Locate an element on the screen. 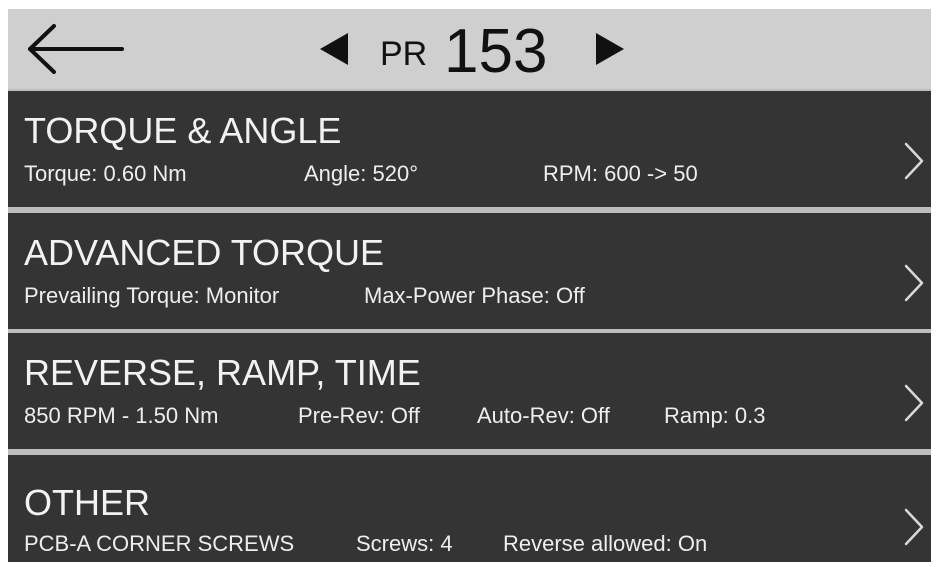 This screenshot has width=939, height=567. pre-rev-value: Pre-Rev: Off is located at coordinates (359, 415).